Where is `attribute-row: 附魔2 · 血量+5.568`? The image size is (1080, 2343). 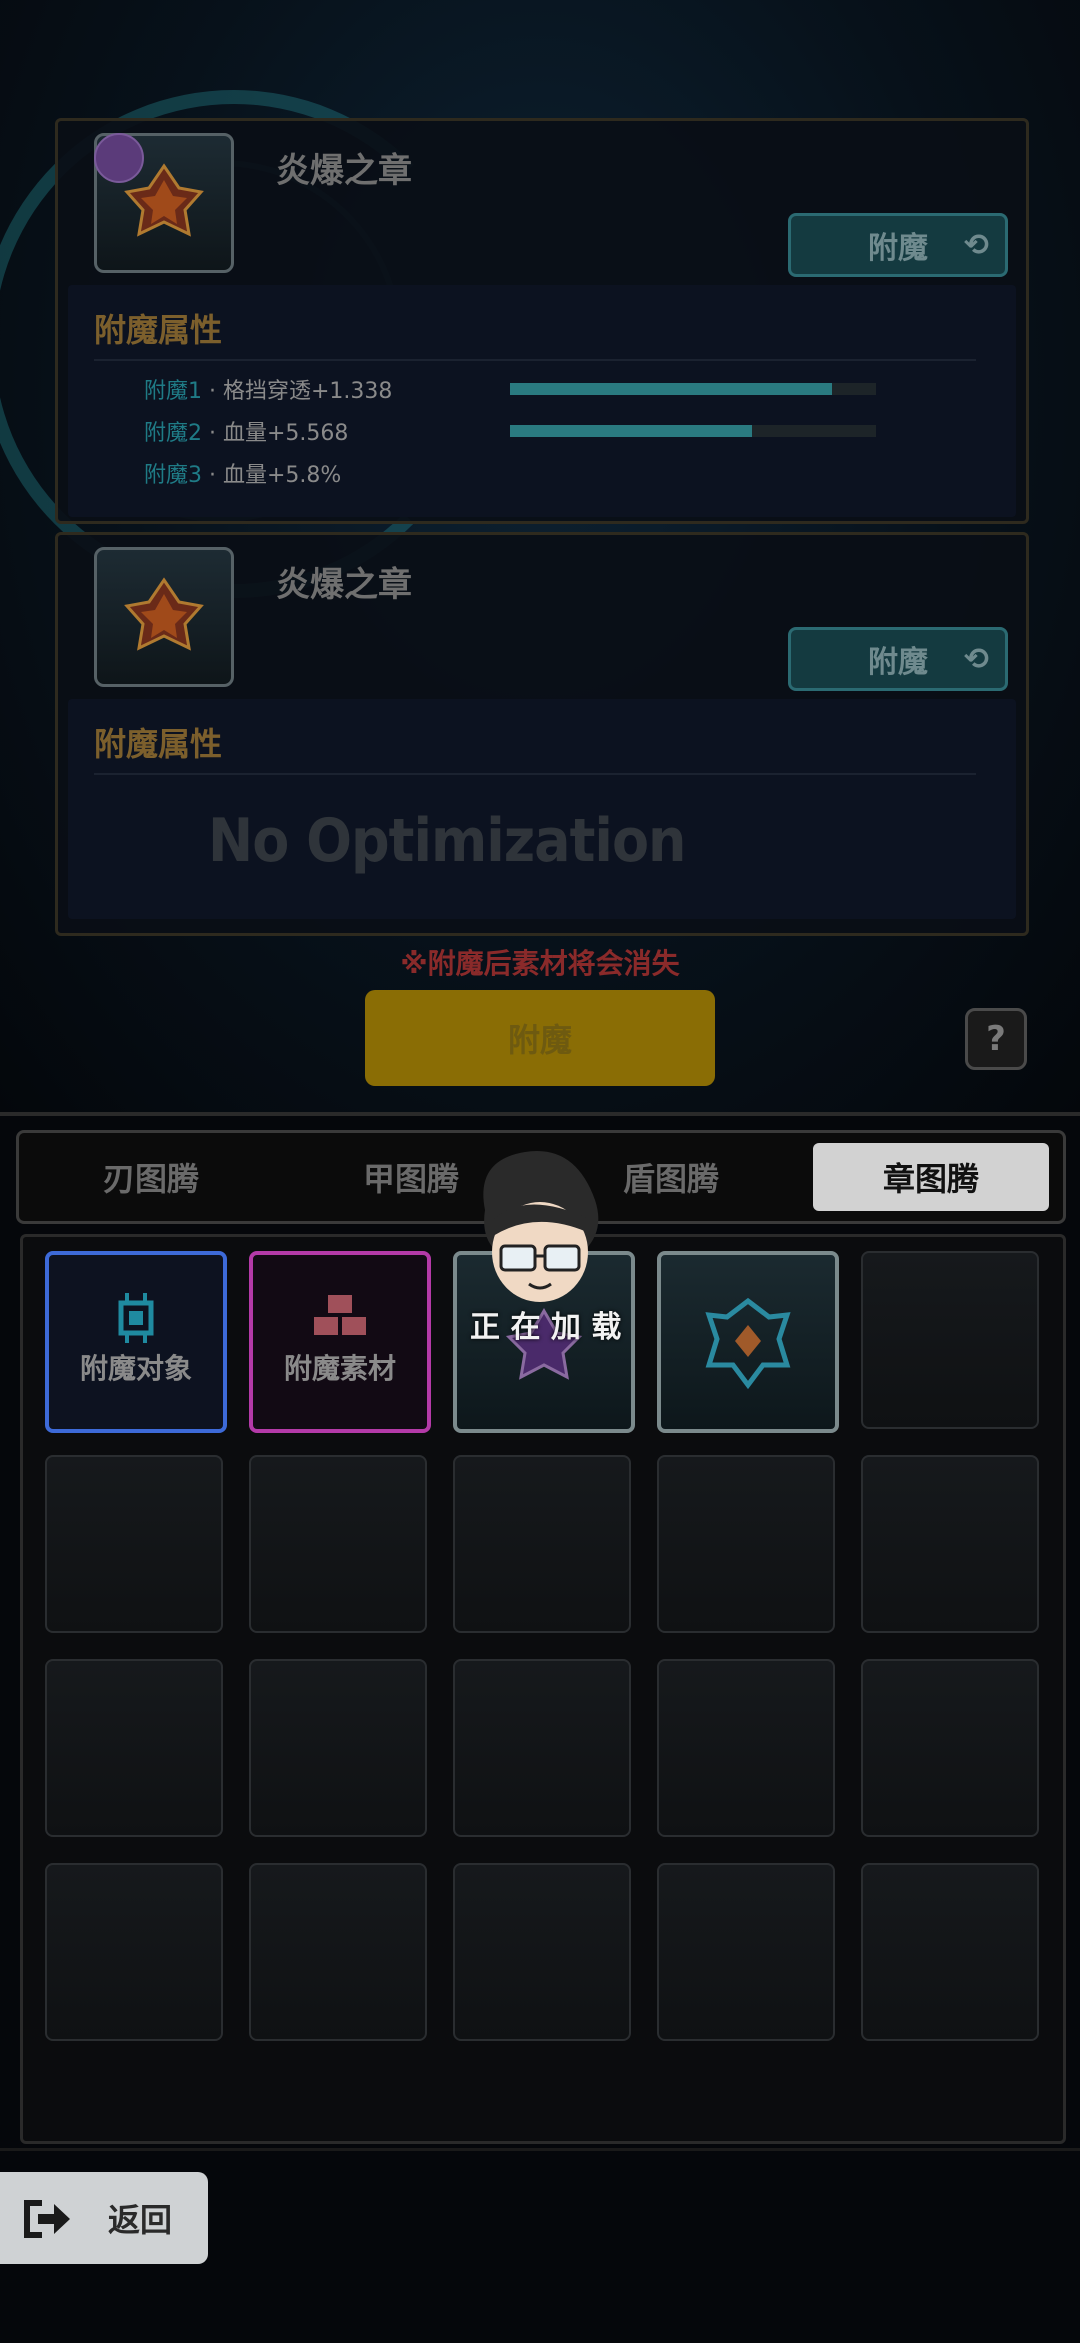 attribute-row: 附魔2 · 血量+5.568 is located at coordinates (246, 431).